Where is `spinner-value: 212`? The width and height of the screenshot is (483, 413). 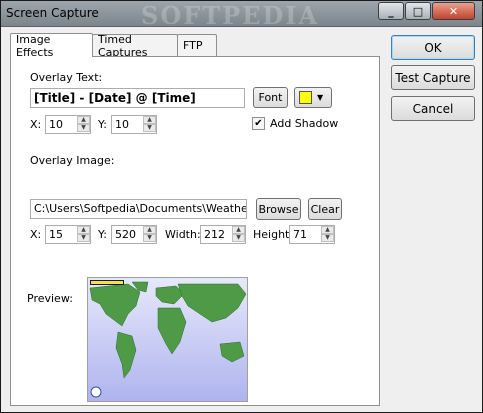 spinner-value: 212 is located at coordinates (214, 234).